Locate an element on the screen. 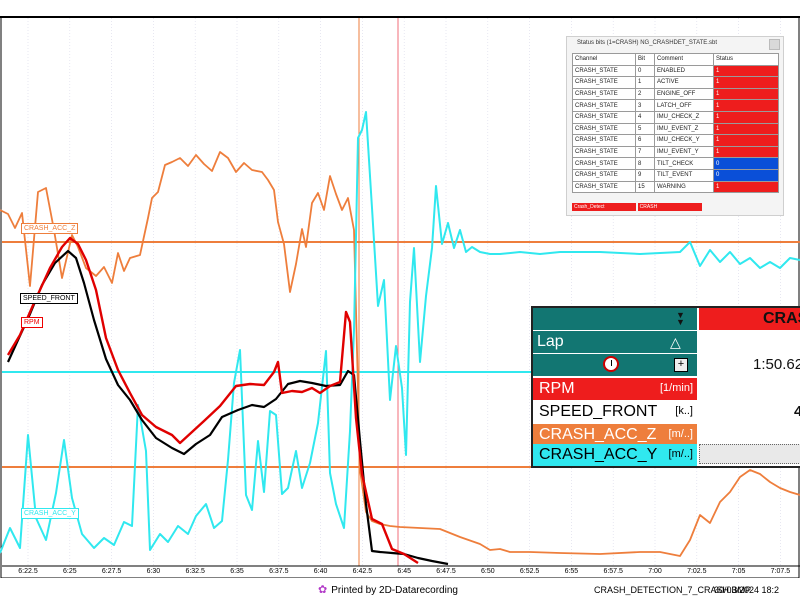  status-header-row: Channel Bit Comment Status is located at coordinates (675, 59).